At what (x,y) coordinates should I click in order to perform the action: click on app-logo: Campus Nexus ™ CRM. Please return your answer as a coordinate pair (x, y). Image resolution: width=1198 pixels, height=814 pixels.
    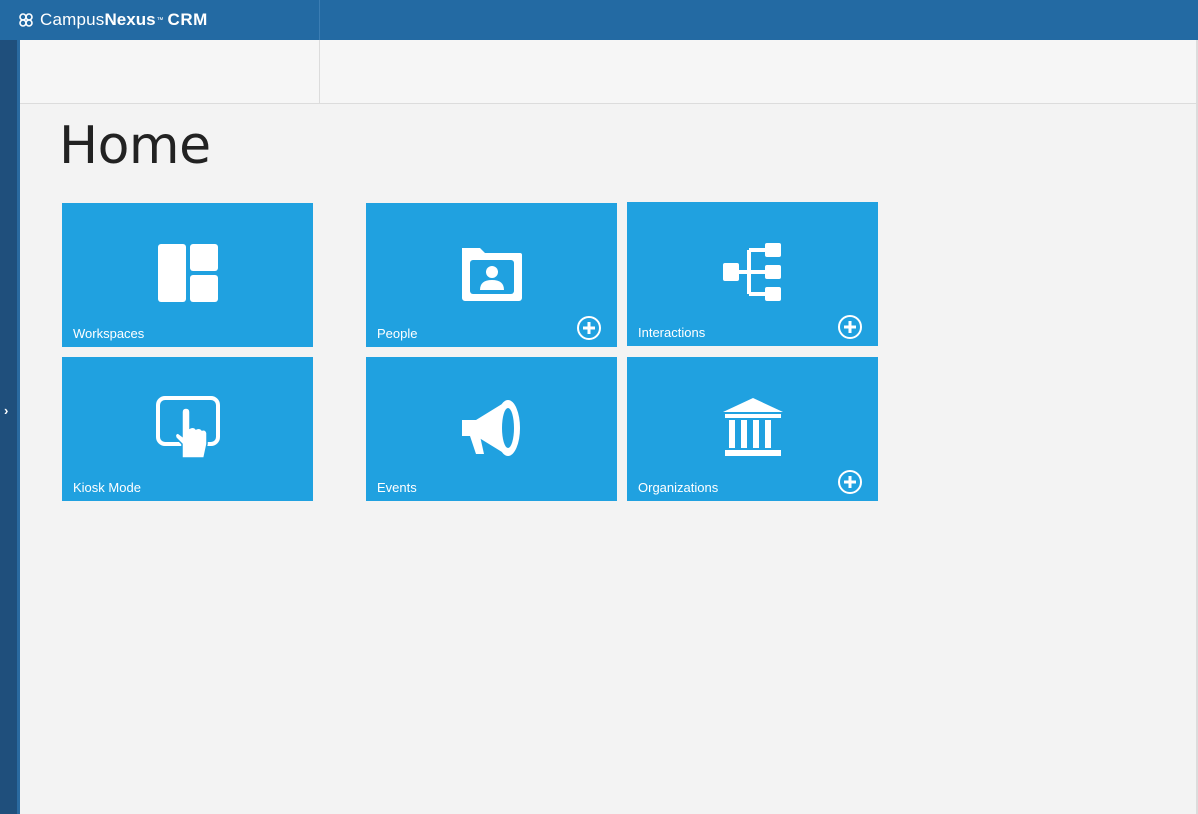
    Looking at the image, I should click on (160, 20).